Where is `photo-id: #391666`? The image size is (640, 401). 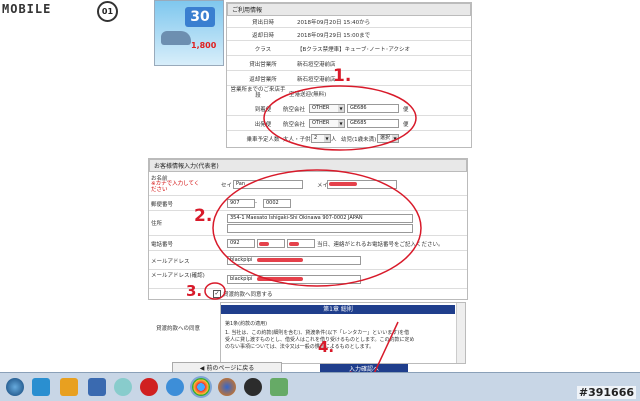 photo-id: #391666 is located at coordinates (606, 392).